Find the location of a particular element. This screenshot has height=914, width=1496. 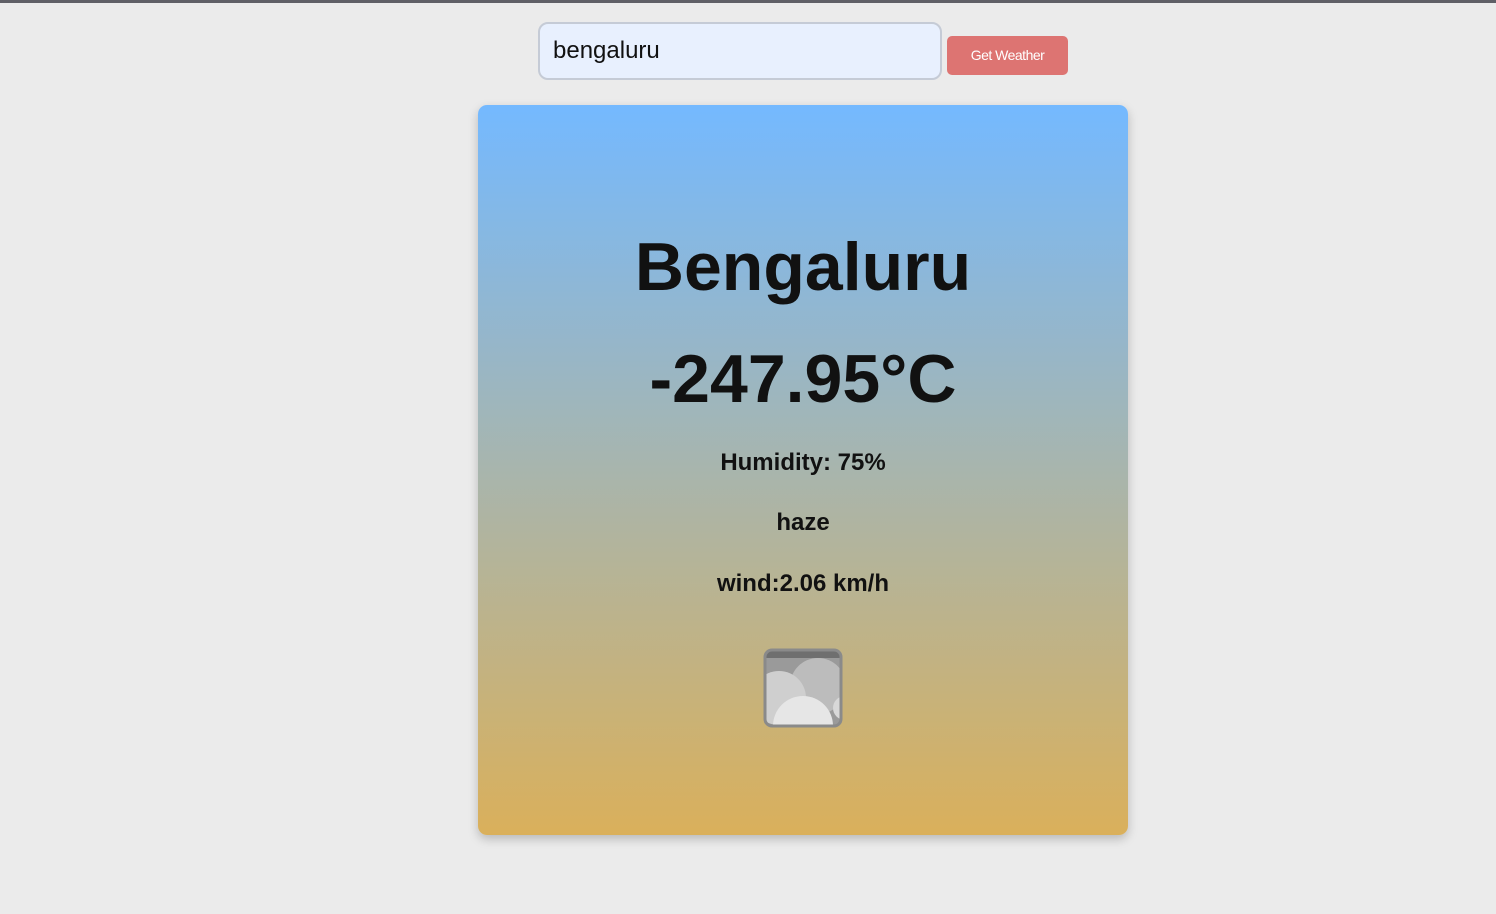

haze-icon is located at coordinates (803, 688).